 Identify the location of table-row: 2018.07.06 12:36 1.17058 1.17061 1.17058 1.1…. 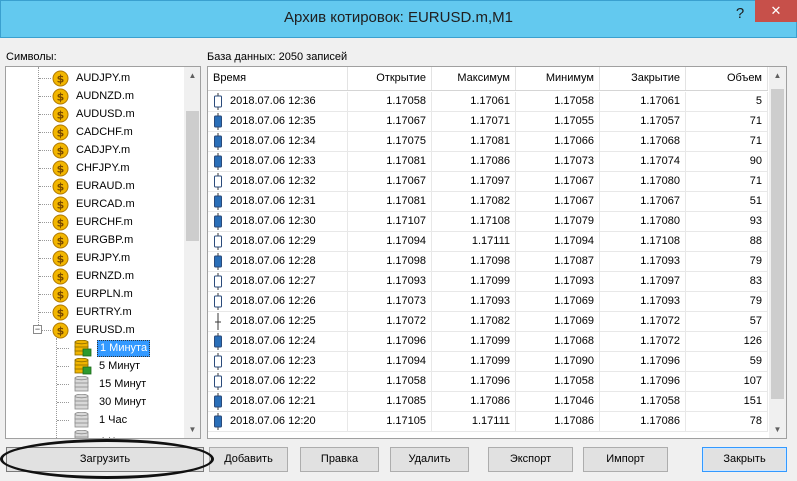
(488, 102).